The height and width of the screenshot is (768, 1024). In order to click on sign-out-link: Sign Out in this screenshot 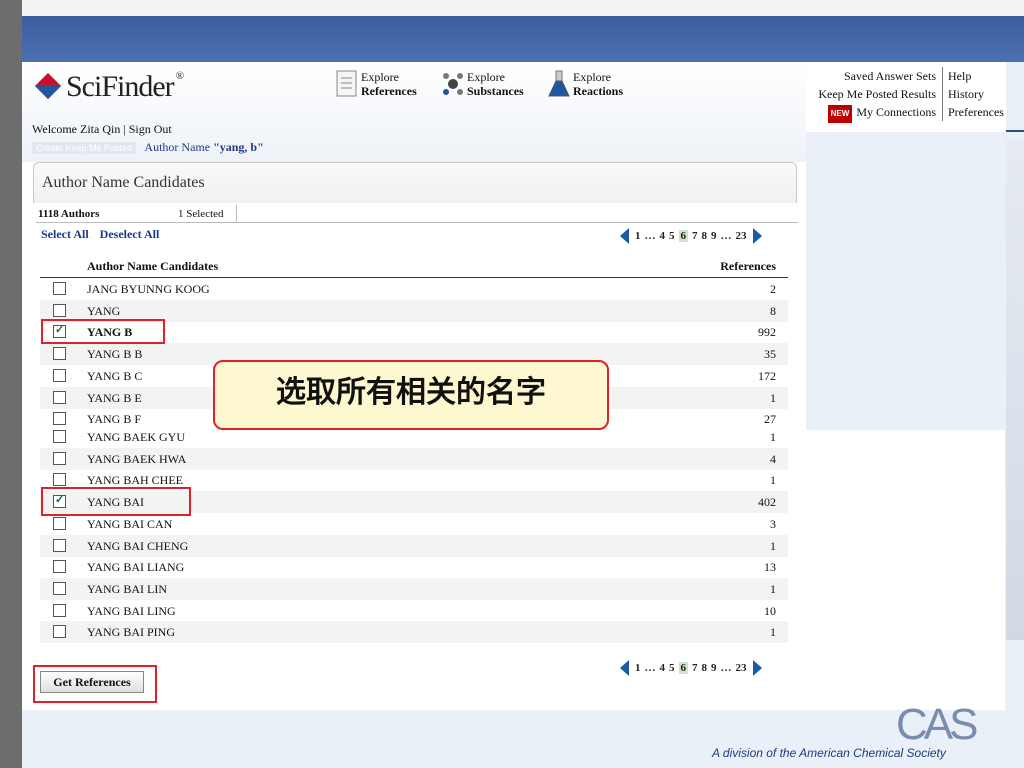, I will do `click(150, 129)`.